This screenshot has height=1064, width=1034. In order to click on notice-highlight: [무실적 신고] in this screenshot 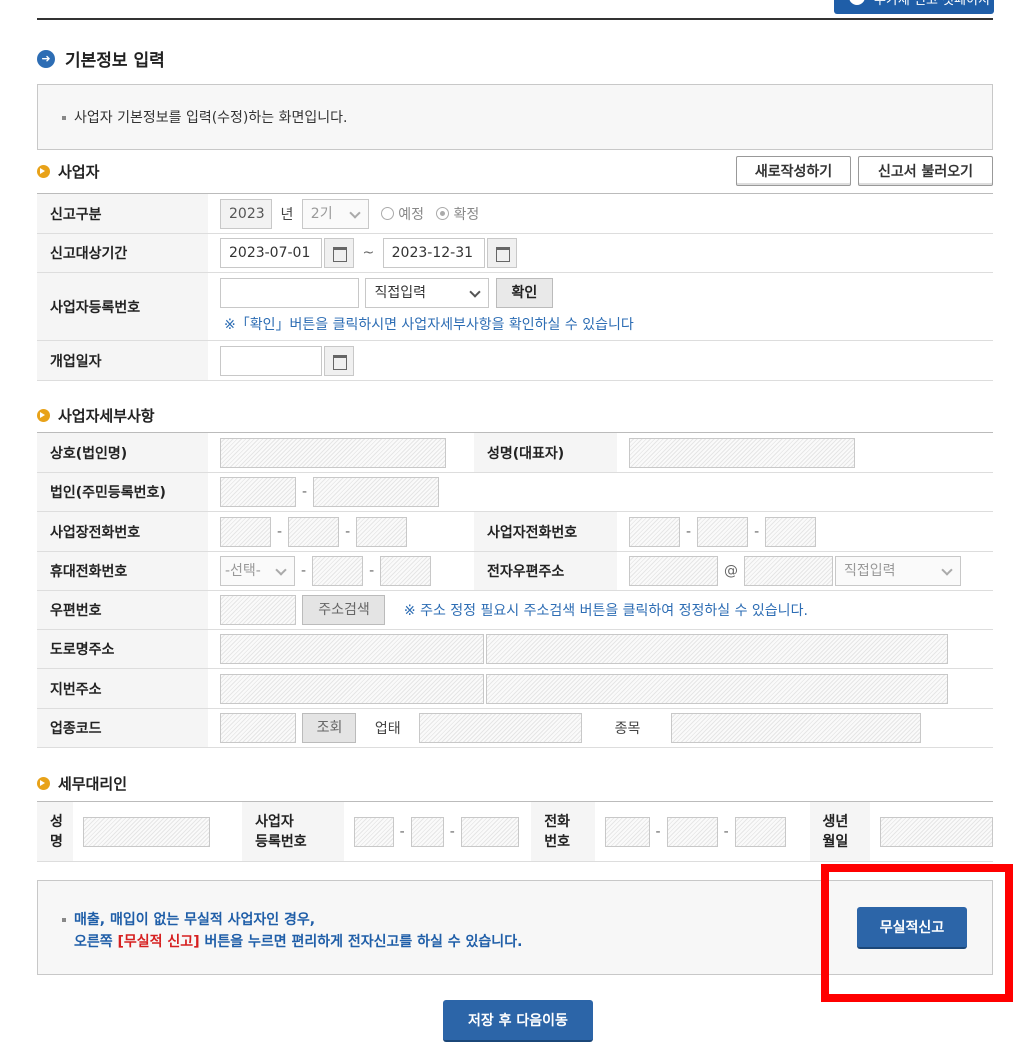, I will do `click(158, 942)`.